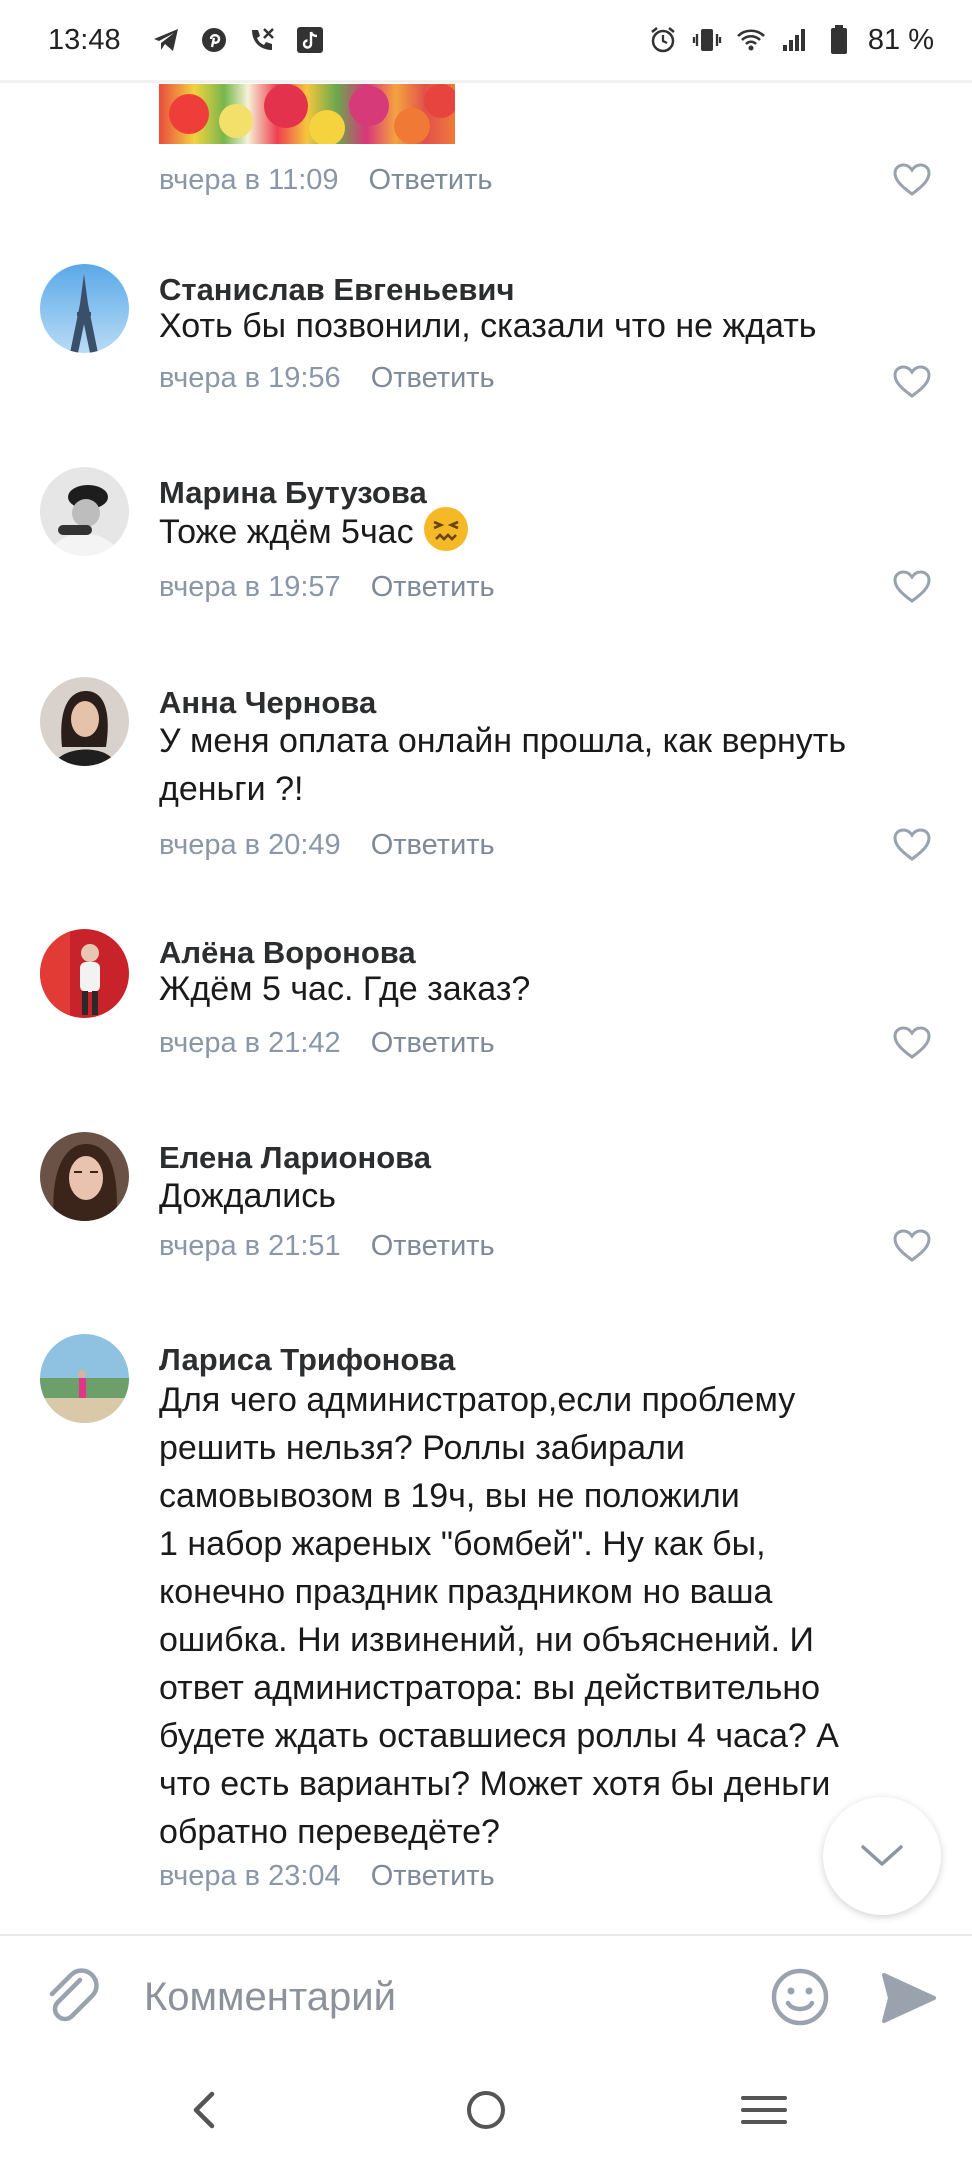 This screenshot has width=972, height=2160. I want to click on chevron-down-icon, so click(882, 1855).